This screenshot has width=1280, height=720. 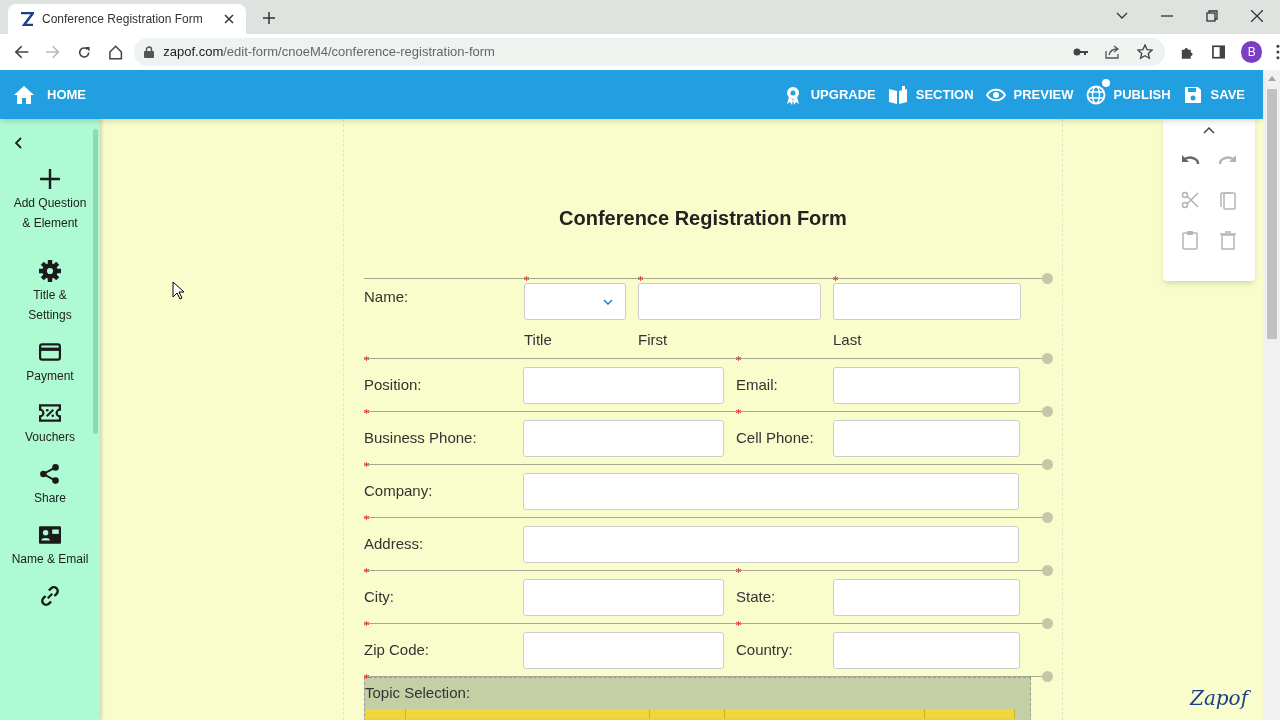 I want to click on lock-icon, so click(x=149, y=52).